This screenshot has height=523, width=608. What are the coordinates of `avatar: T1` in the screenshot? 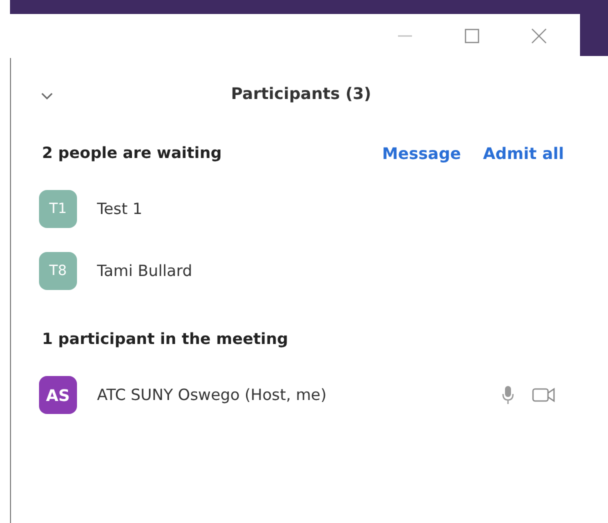 It's located at (58, 209).